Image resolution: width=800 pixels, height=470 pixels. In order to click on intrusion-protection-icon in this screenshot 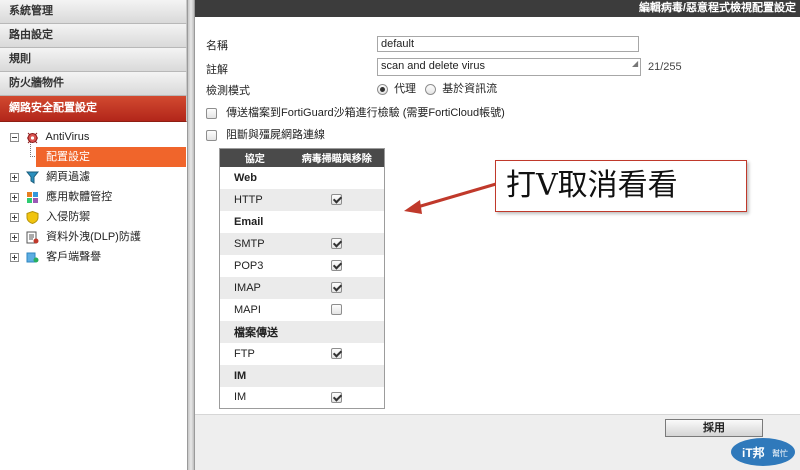, I will do `click(32, 217)`.